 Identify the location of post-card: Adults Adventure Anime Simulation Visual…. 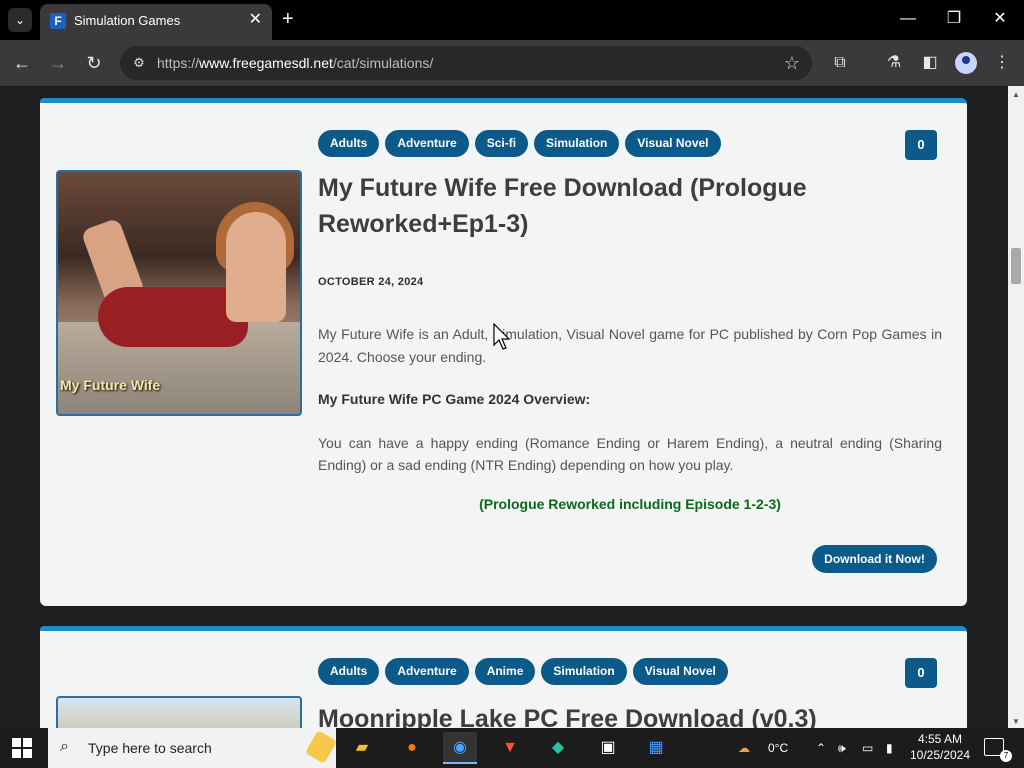
(503, 677).